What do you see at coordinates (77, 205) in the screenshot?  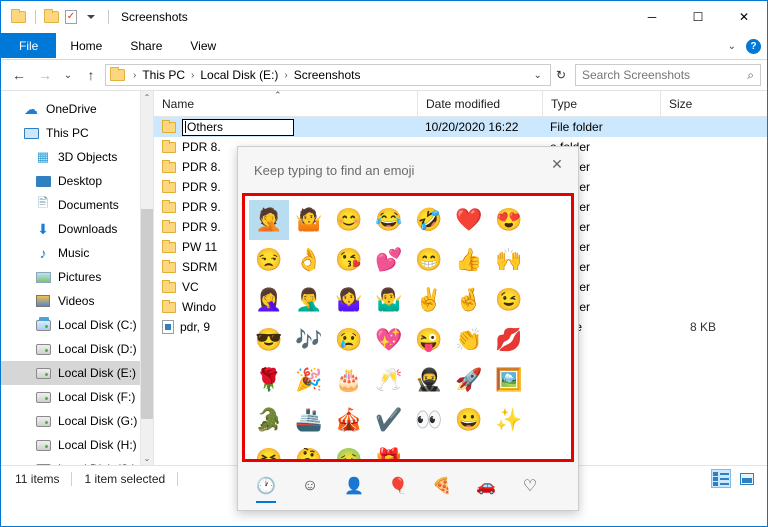 I see `sidebar-item-documents: 🖹 Documents` at bounding box center [77, 205].